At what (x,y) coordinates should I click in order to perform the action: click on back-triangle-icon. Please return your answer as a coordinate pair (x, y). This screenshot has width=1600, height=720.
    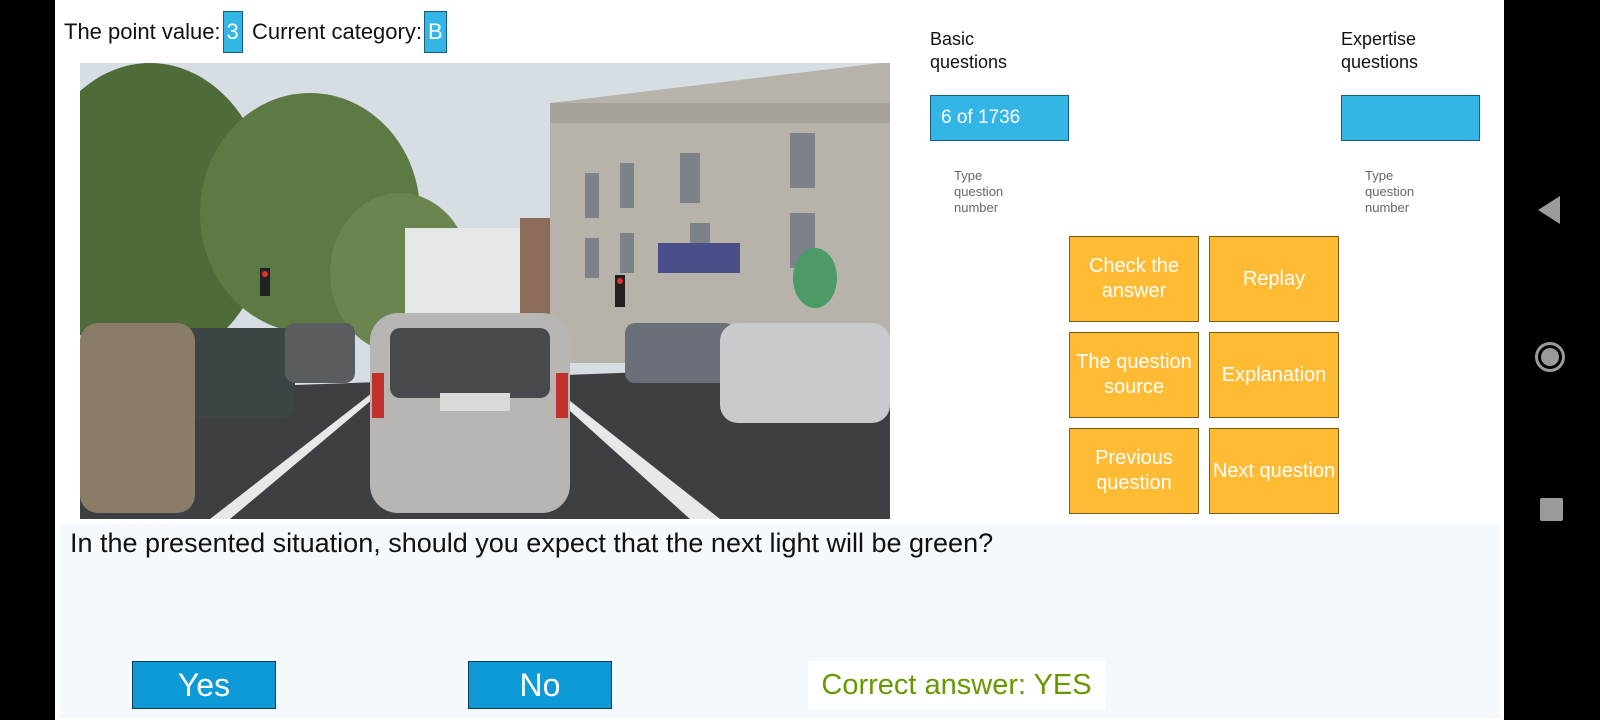
    Looking at the image, I should click on (1549, 210).